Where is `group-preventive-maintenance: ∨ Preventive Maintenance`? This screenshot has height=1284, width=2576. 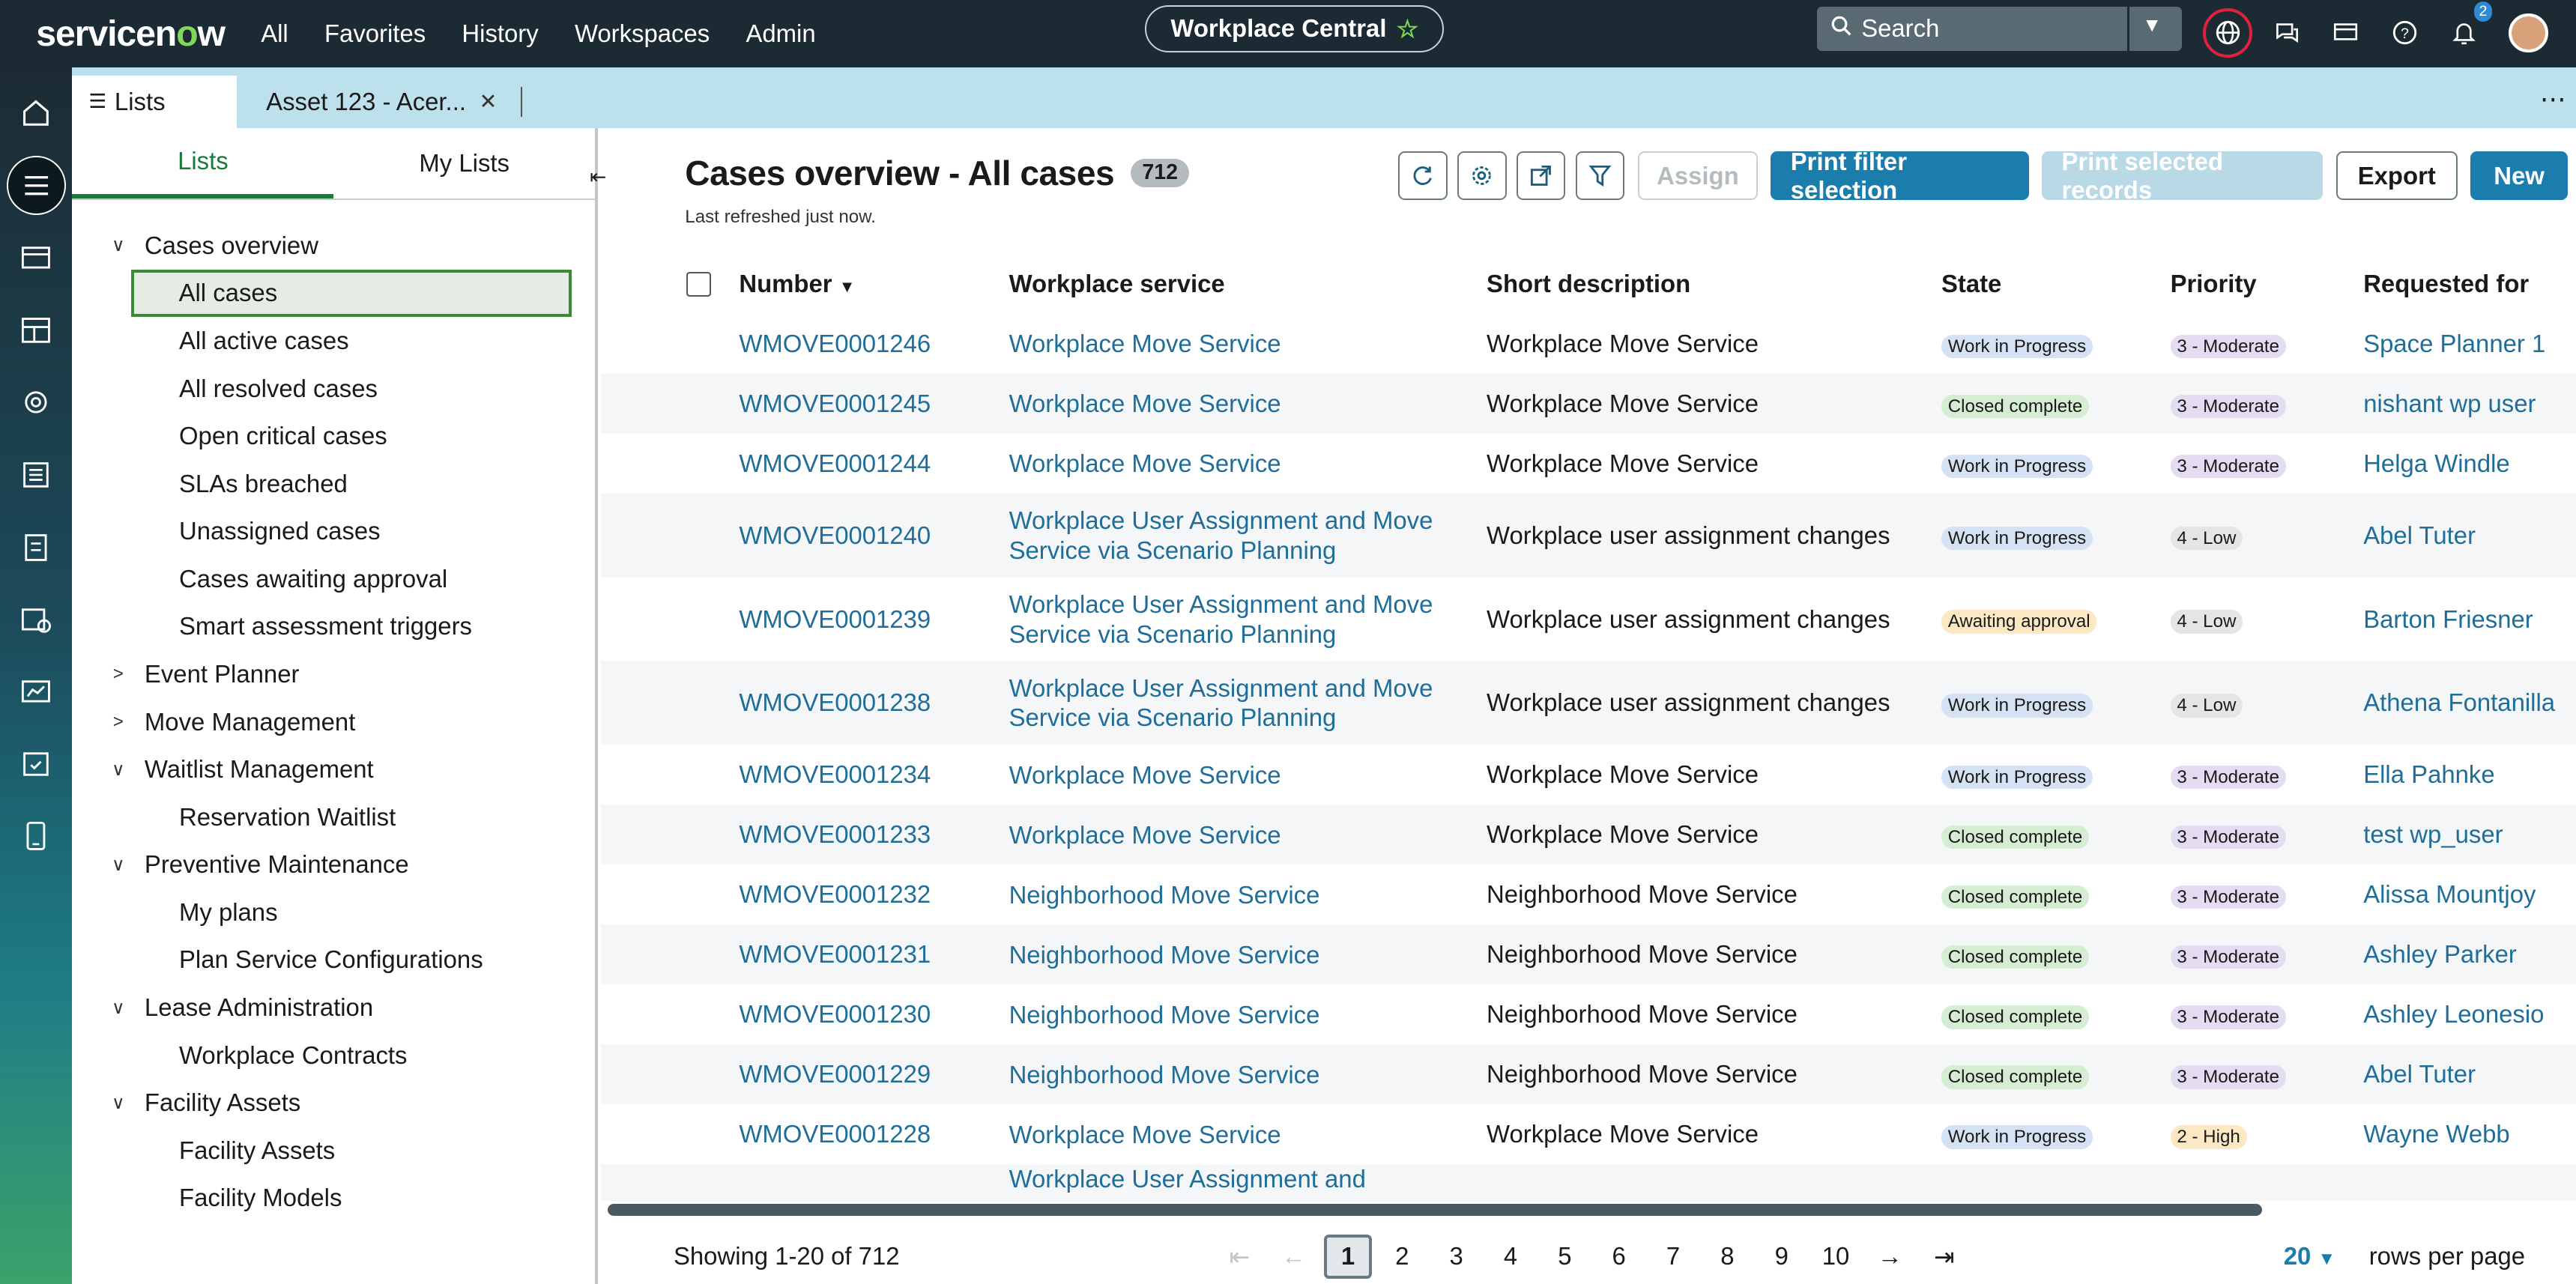
group-preventive-maintenance: ∨ Preventive Maintenance is located at coordinates (333, 865).